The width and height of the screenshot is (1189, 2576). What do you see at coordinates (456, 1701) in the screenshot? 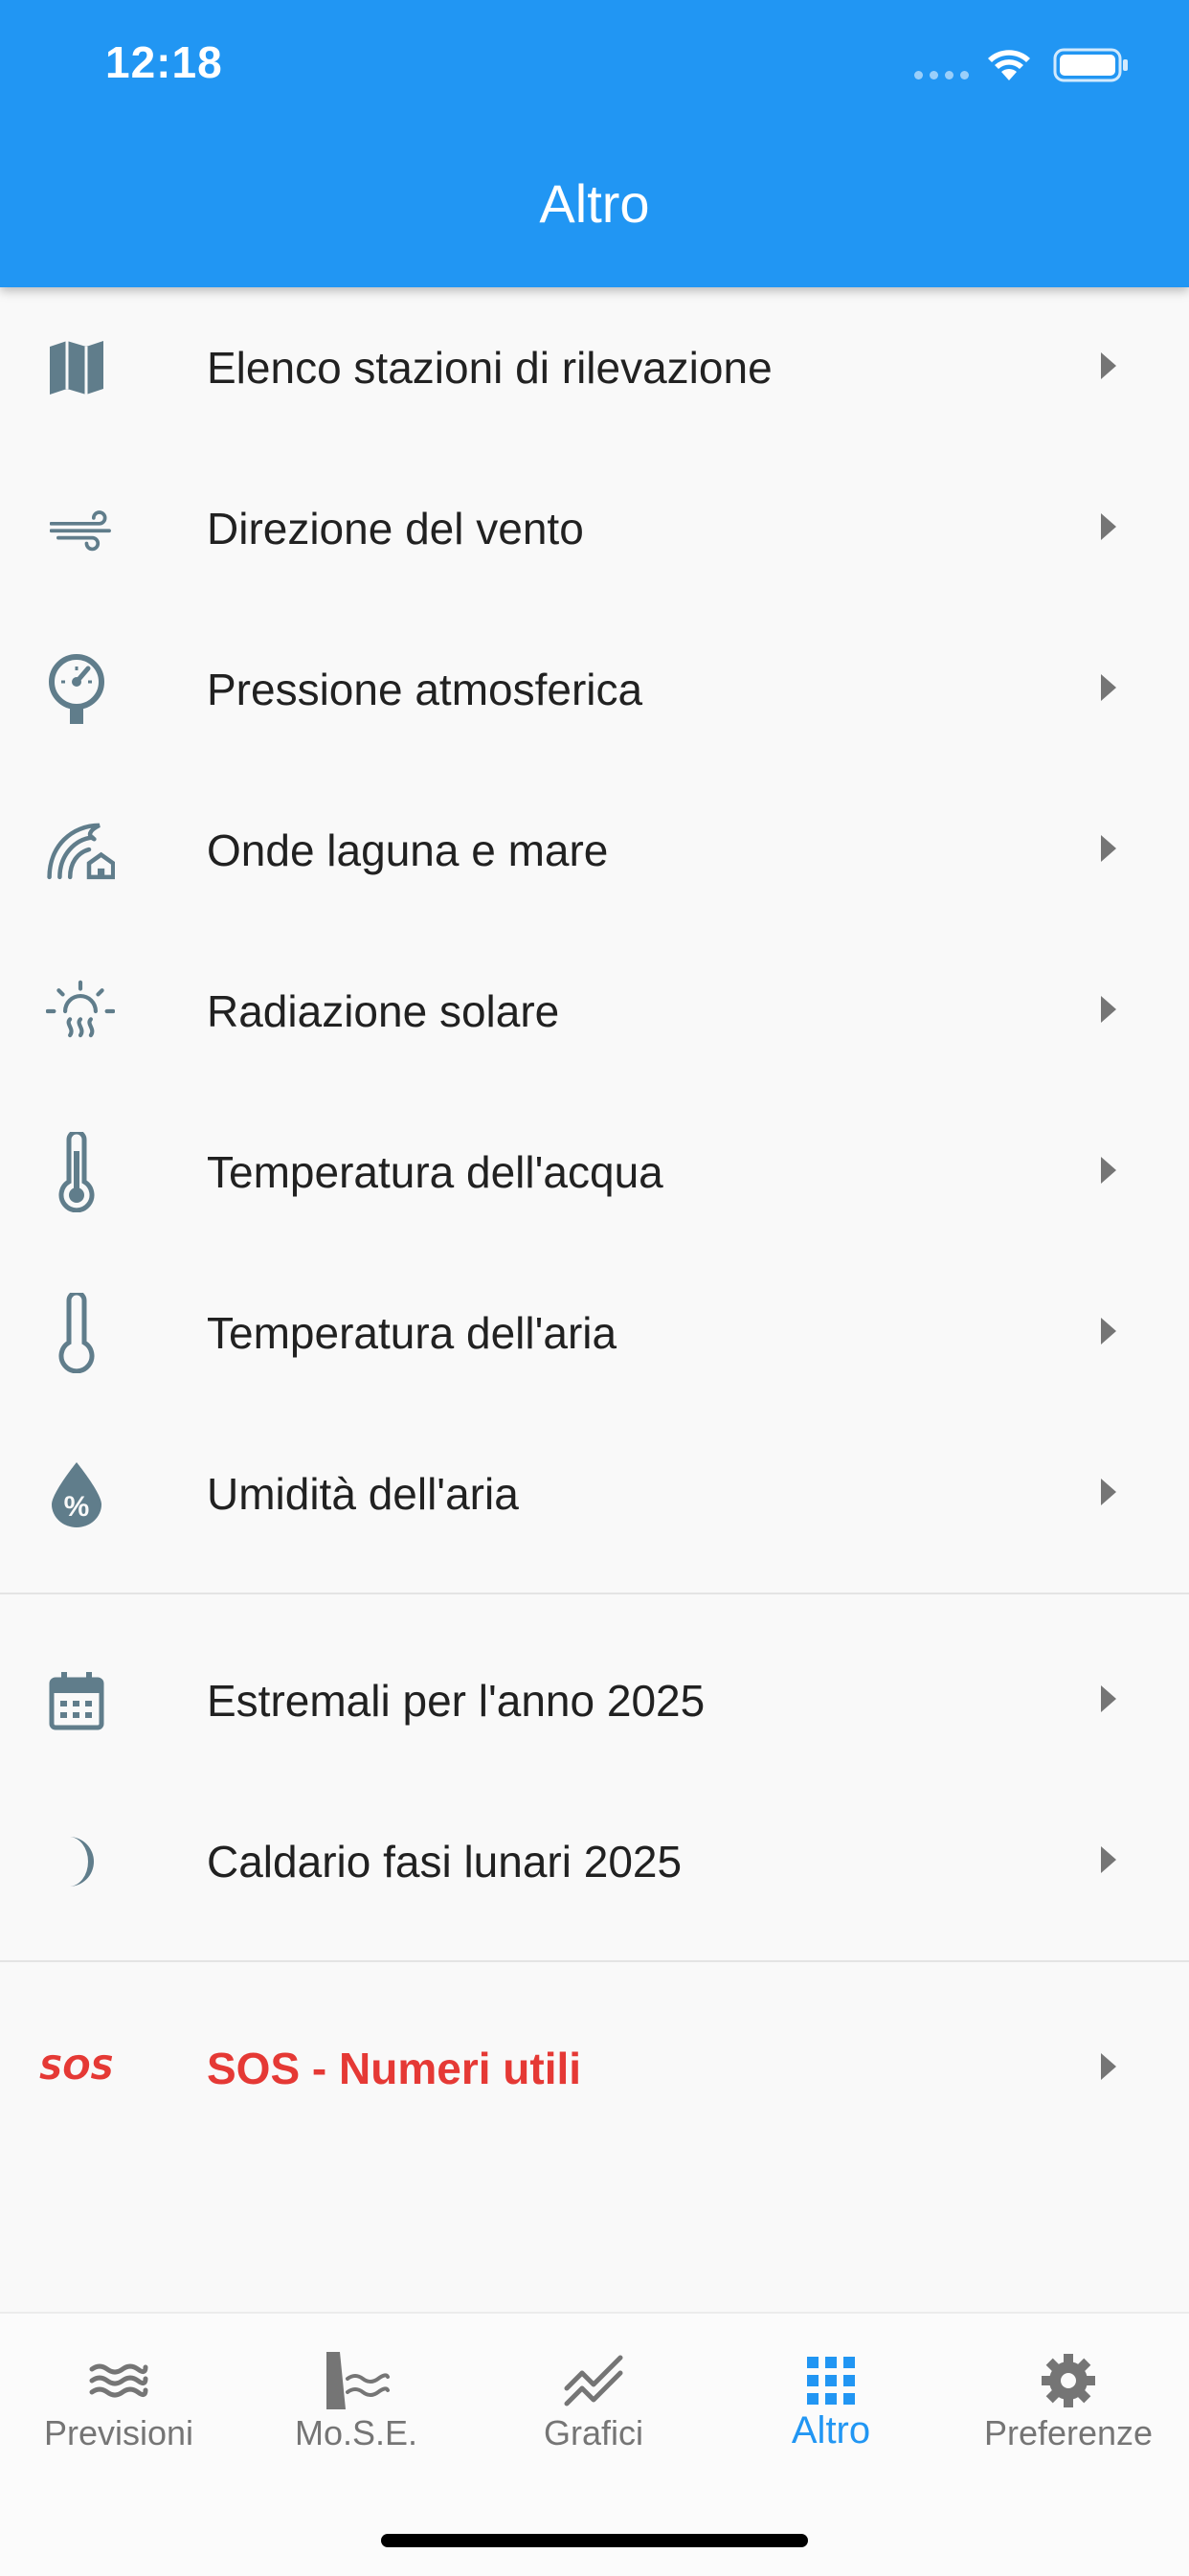
I see `menu-item-label: Estremali per l'anno 2025` at bounding box center [456, 1701].